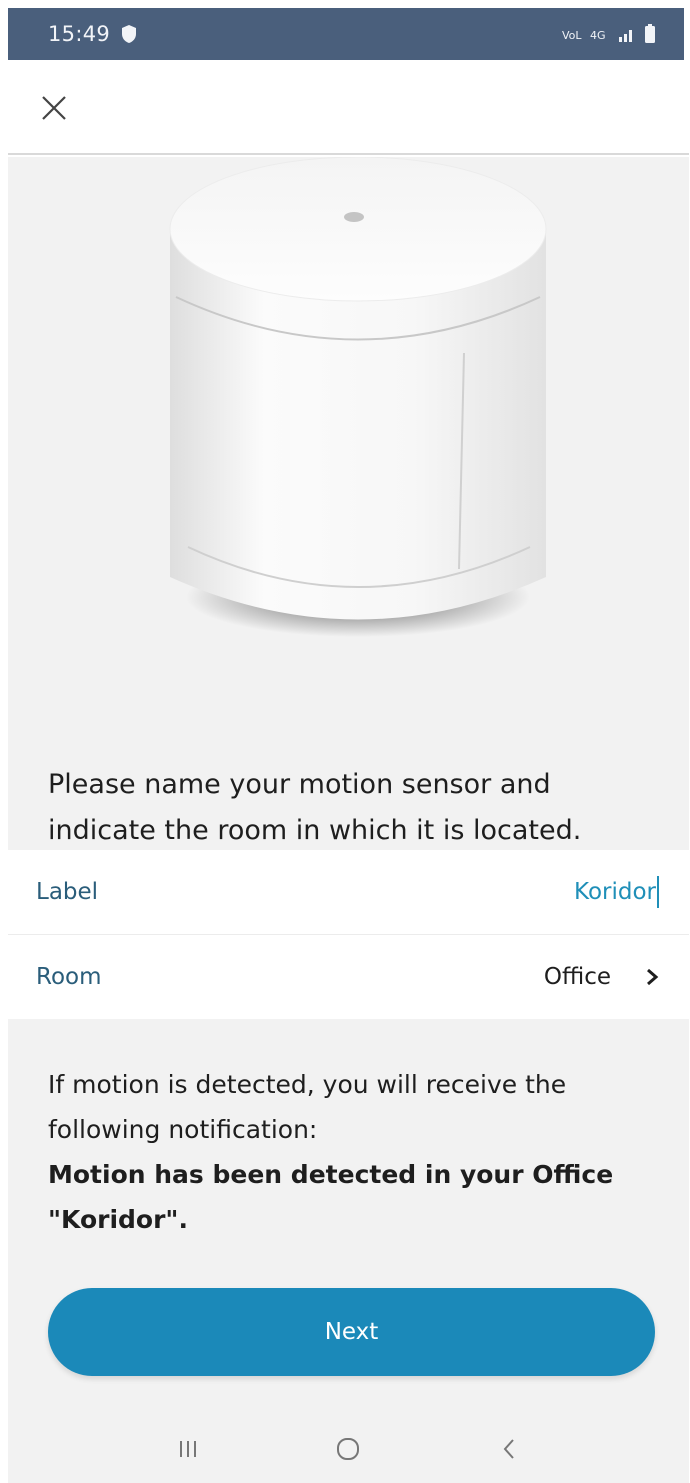 Image resolution: width=690 pixels, height=1483 pixels. Describe the element at coordinates (69, 977) in the screenshot. I see `room-field-label: Room` at that location.